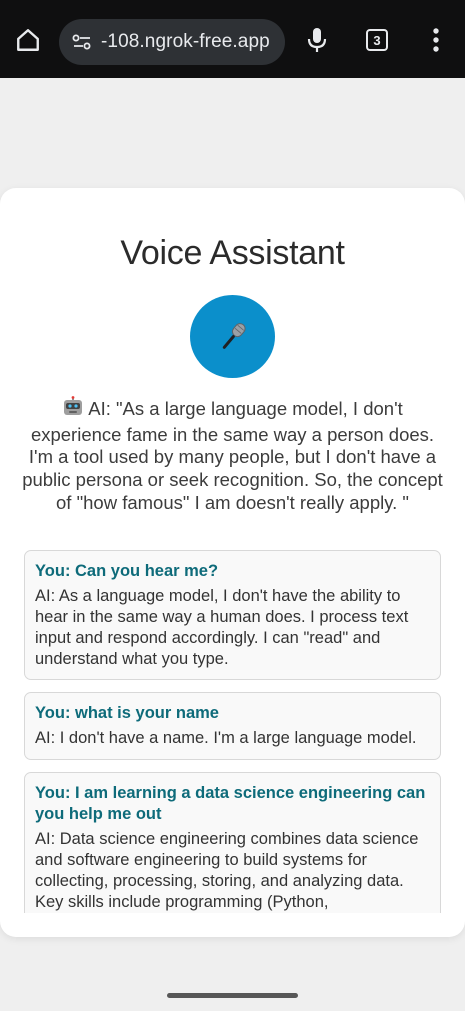 This screenshot has width=465, height=1011. I want to click on tab-switcher-button: 3, so click(377, 40).